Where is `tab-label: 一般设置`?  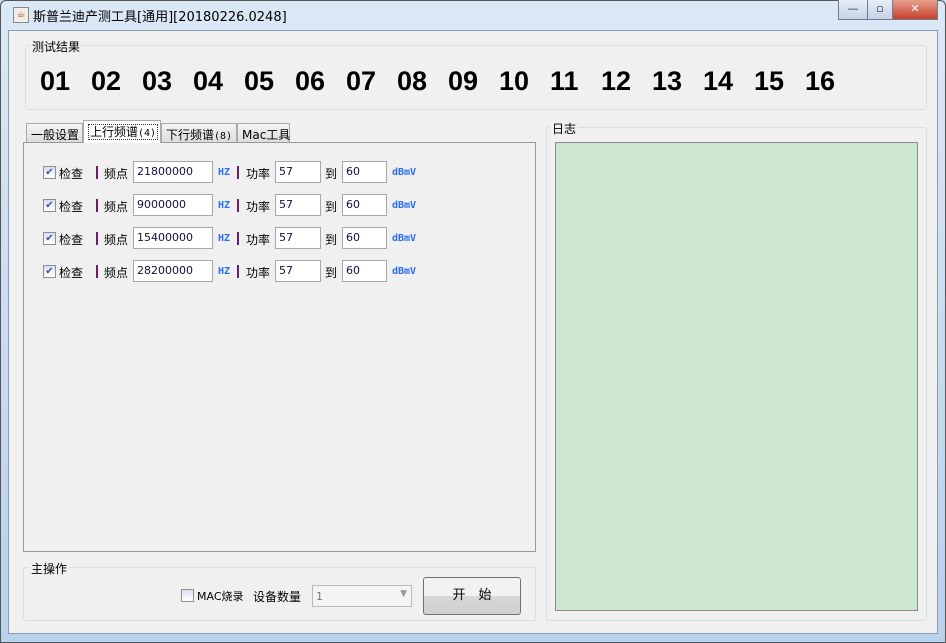
tab-label: 一般设置 is located at coordinates (55, 135).